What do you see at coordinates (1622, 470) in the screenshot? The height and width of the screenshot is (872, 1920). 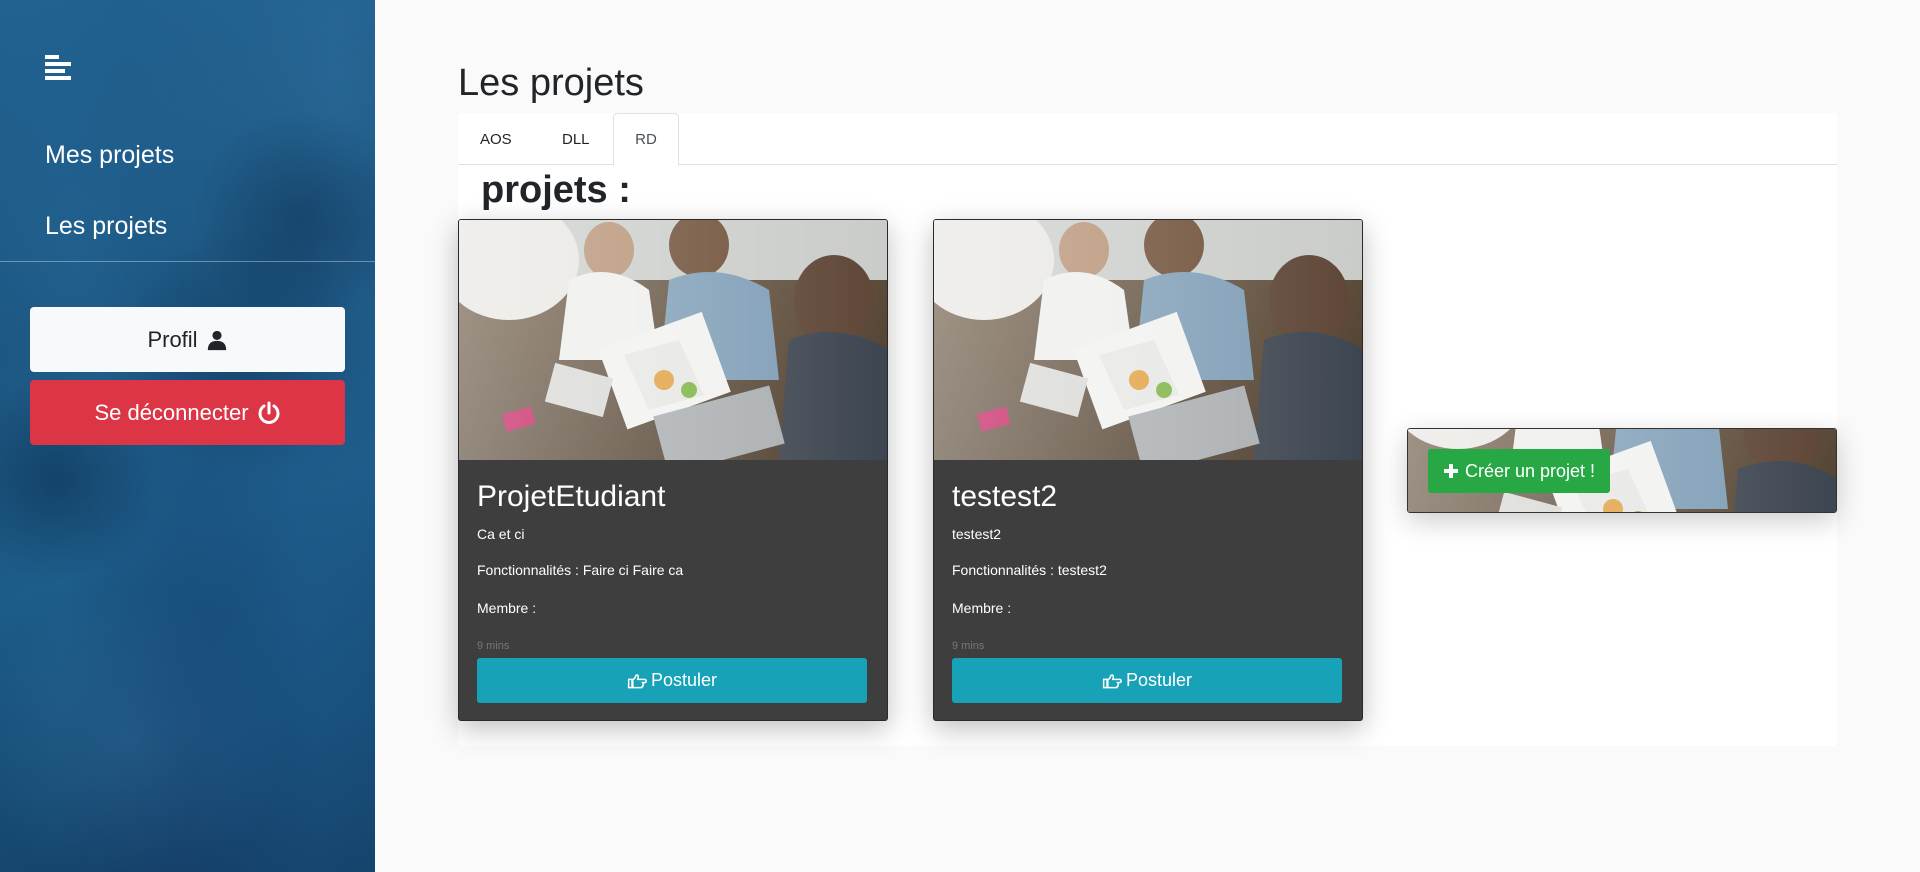 I see `create-project-banner: Créer un projet !` at bounding box center [1622, 470].